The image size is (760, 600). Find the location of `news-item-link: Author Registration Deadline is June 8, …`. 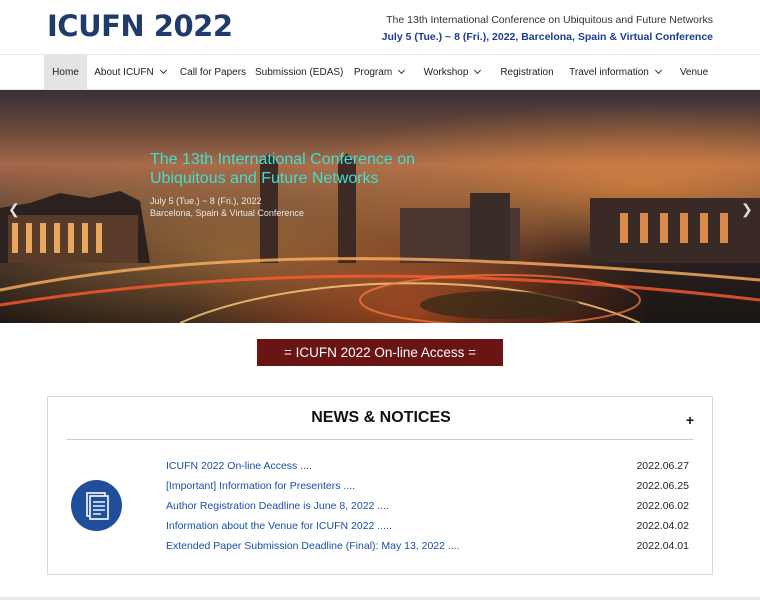

news-item-link: Author Registration Deadline is June 8, … is located at coordinates (277, 506).